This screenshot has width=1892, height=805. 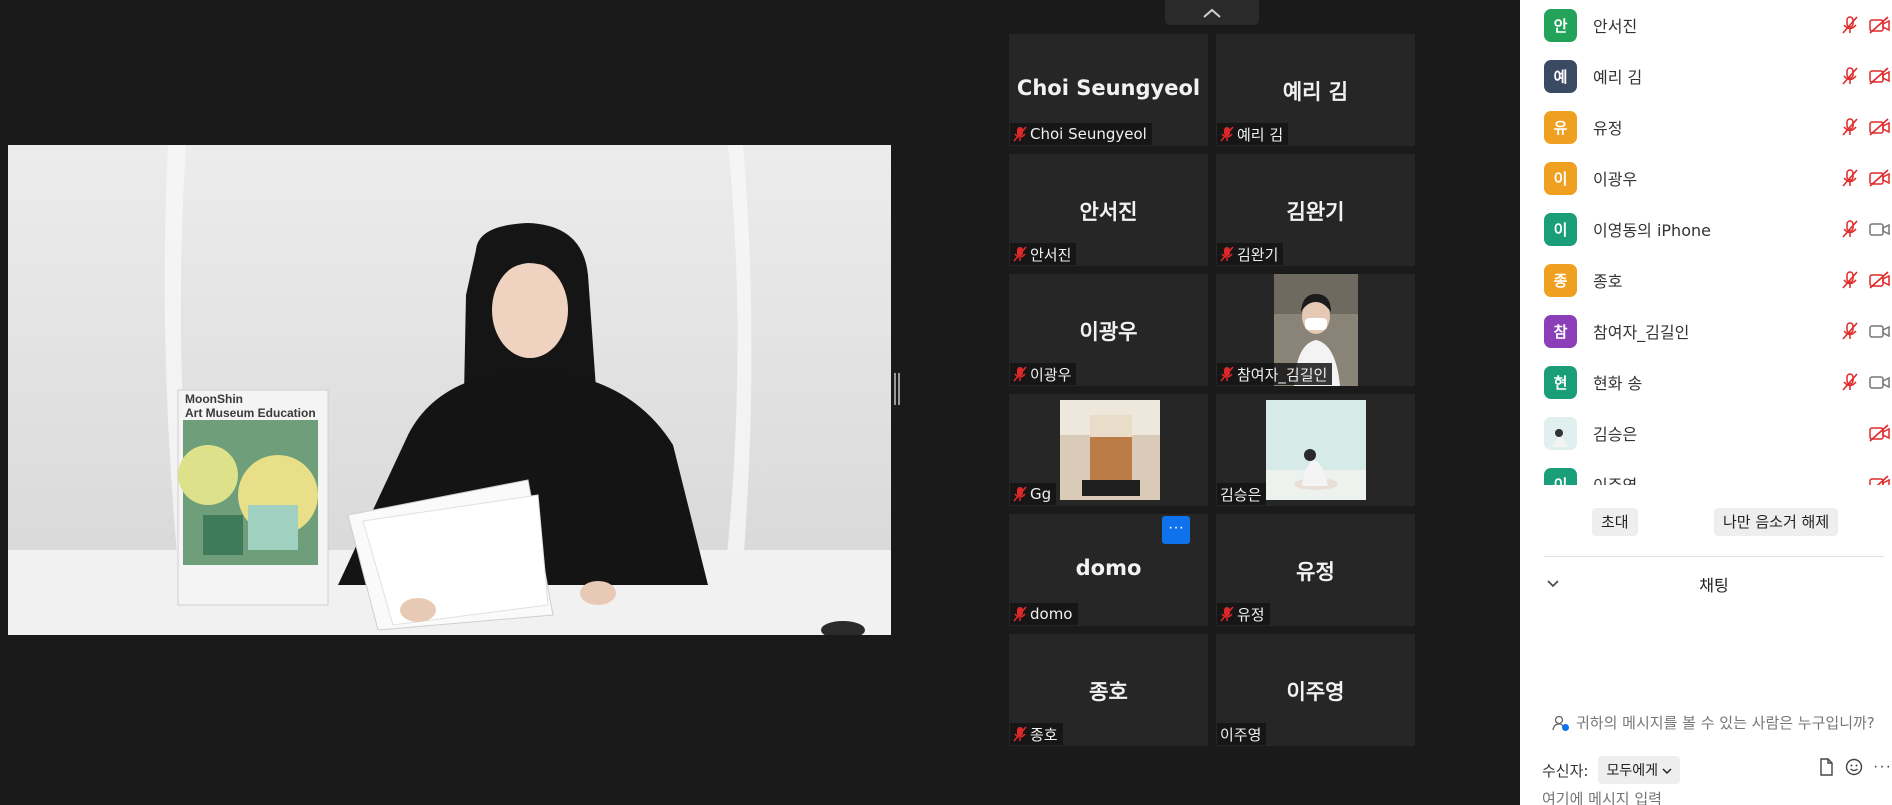 I want to click on invite-button: 초대, so click(x=1615, y=522).